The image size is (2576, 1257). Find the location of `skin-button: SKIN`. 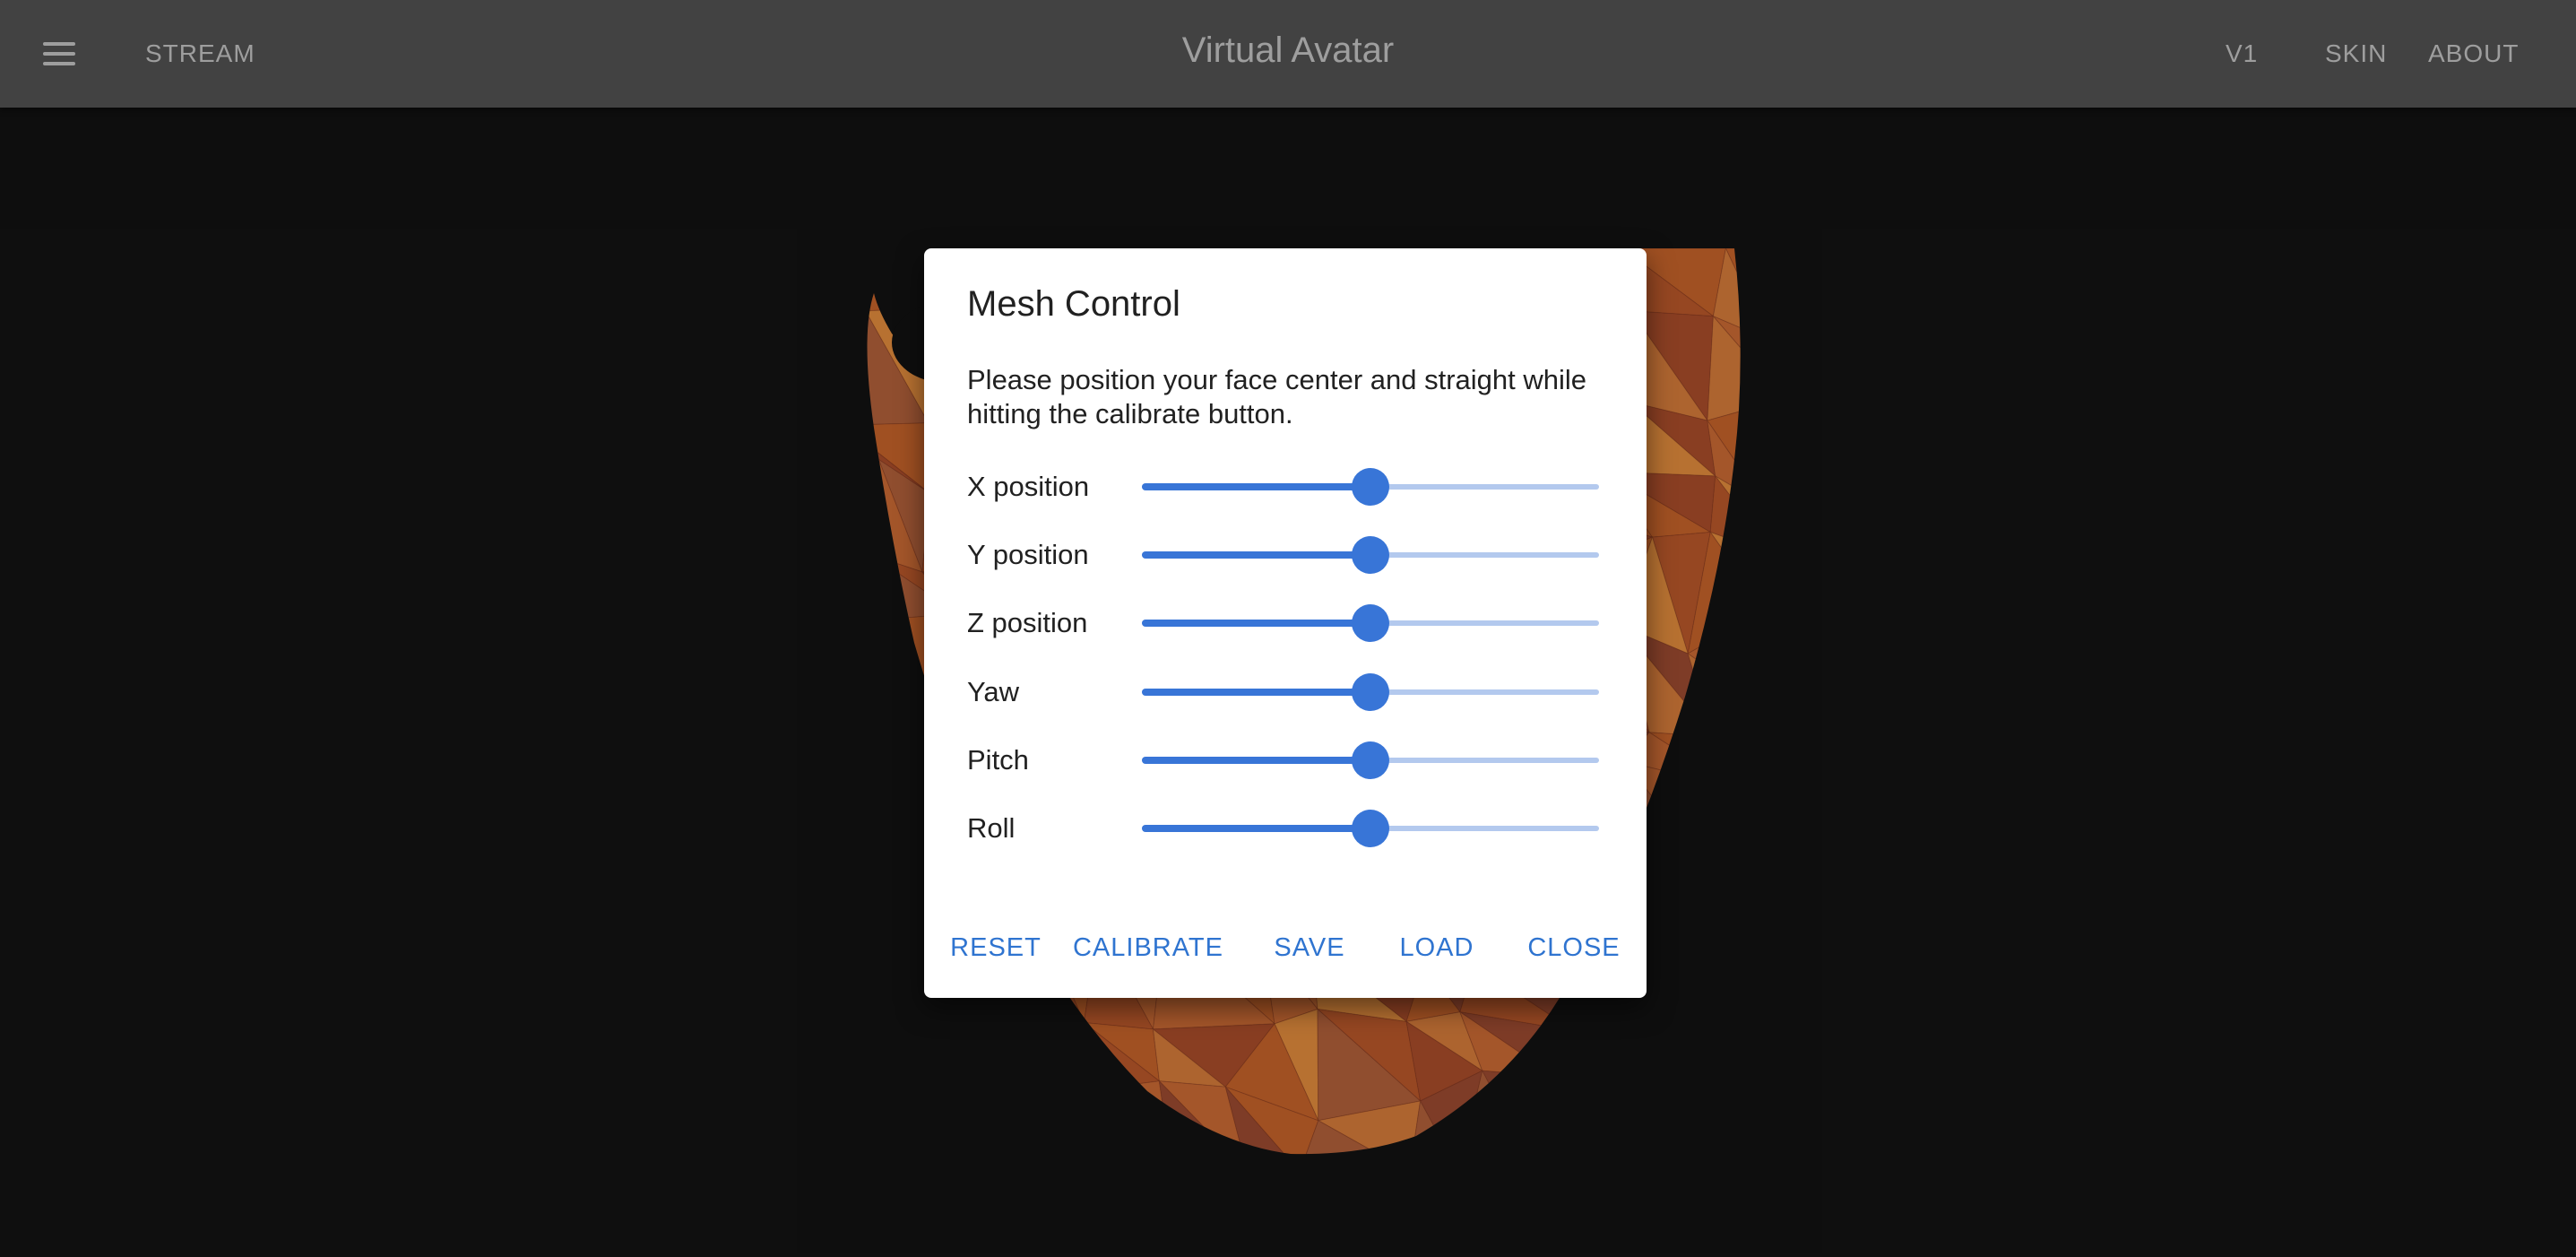

skin-button: SKIN is located at coordinates (2356, 54).